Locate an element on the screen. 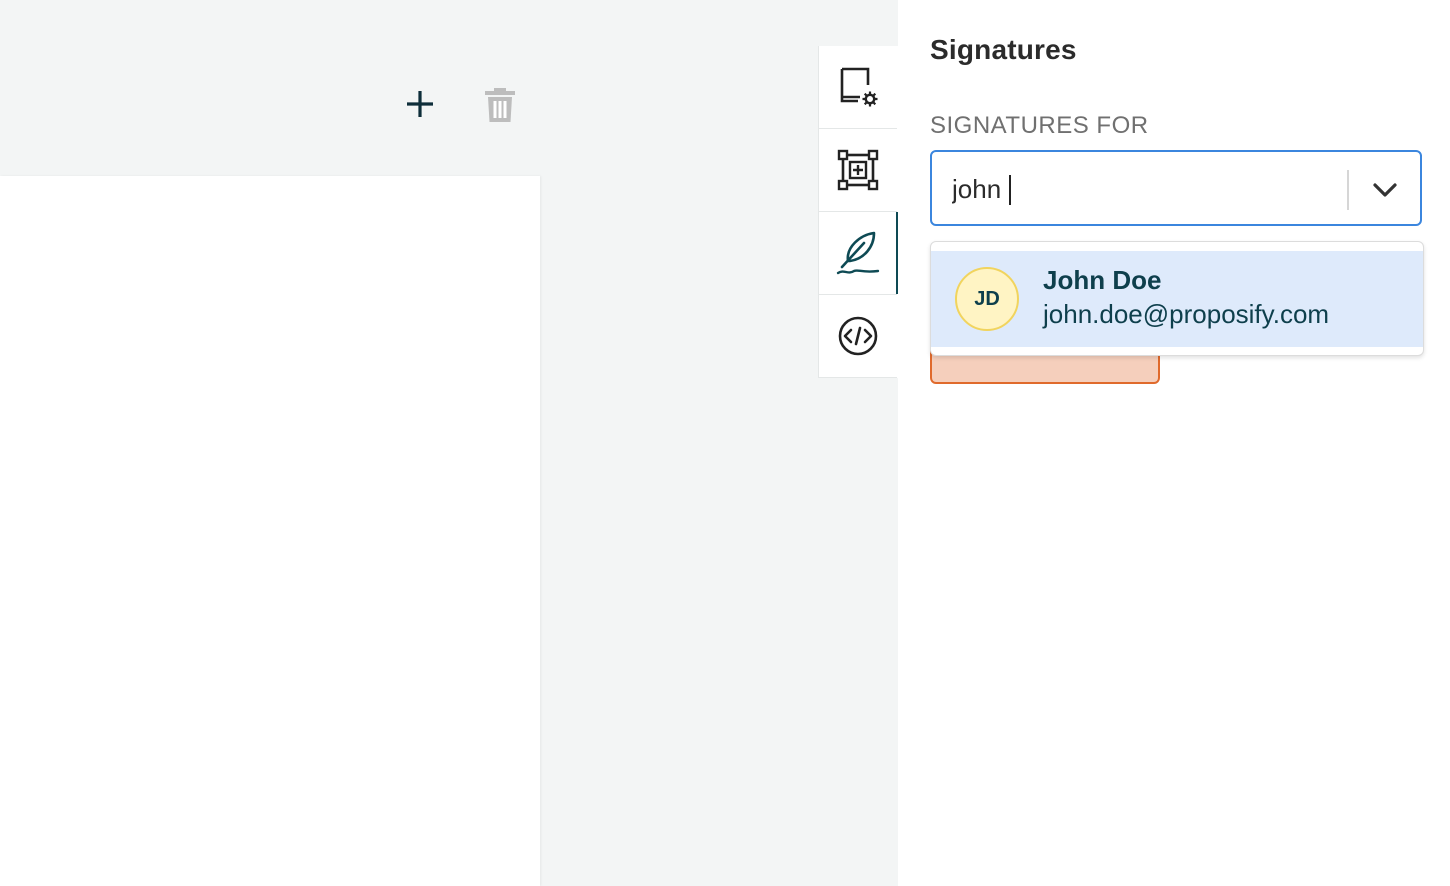  dropdown-toggle is located at coordinates (1385, 190).